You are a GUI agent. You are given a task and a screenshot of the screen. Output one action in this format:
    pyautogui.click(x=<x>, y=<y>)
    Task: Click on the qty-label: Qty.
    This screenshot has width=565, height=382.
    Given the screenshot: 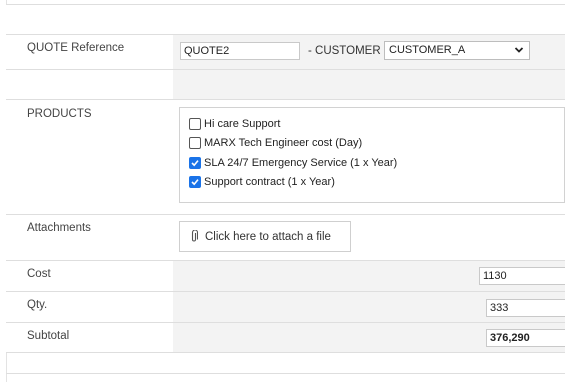 What is the action you would take?
    pyautogui.click(x=37, y=305)
    